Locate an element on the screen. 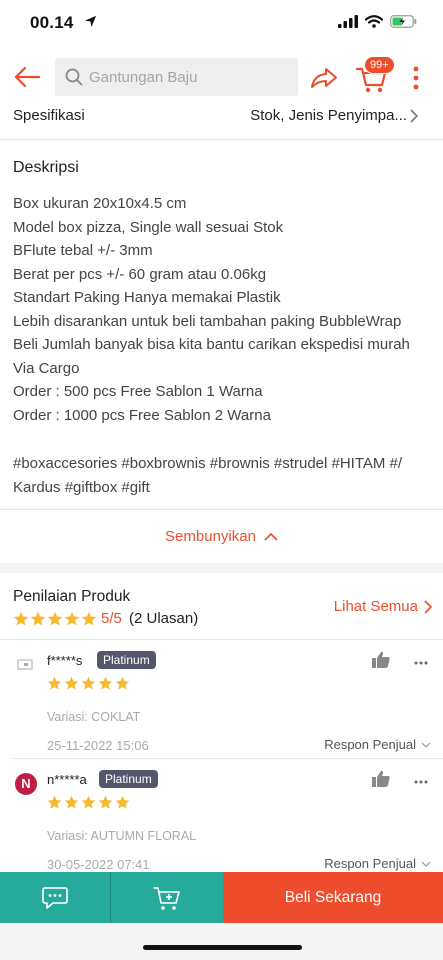 This screenshot has height=960, width=443. status-bar: 00.14 is located at coordinates (221, 24).